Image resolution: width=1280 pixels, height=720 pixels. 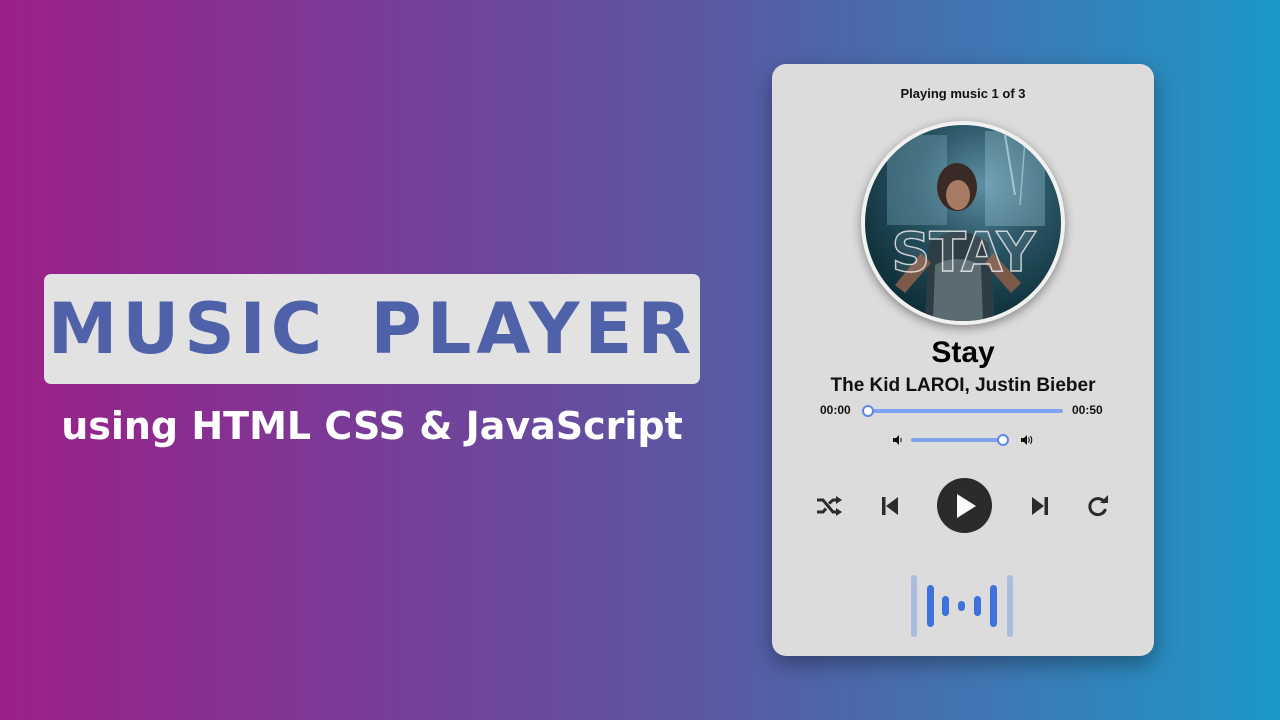 What do you see at coordinates (960, 440) in the screenshot?
I see `volume-slider` at bounding box center [960, 440].